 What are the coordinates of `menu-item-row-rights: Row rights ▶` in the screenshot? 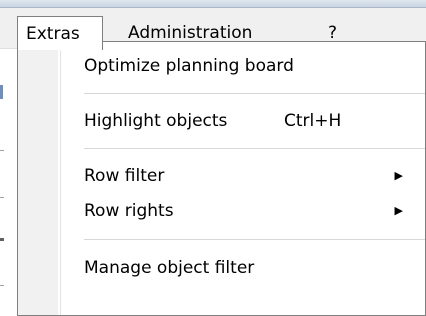 It's located at (254, 211).